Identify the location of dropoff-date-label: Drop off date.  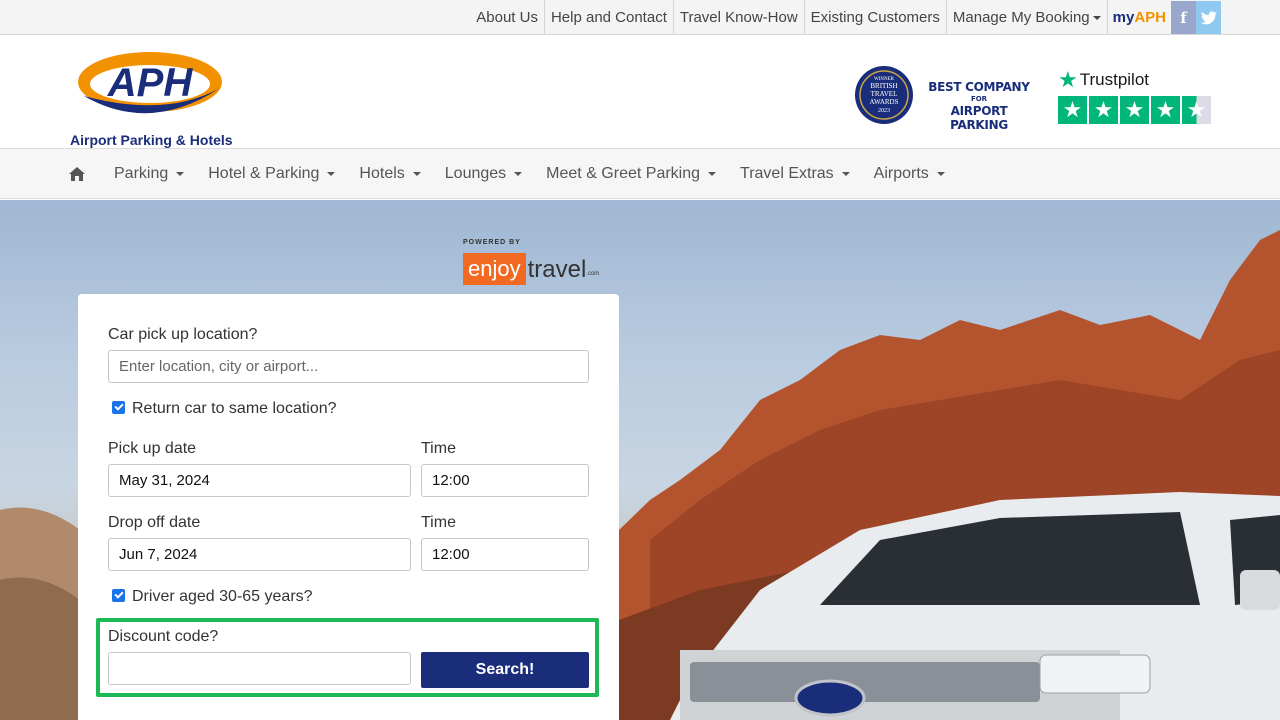
(154, 522).